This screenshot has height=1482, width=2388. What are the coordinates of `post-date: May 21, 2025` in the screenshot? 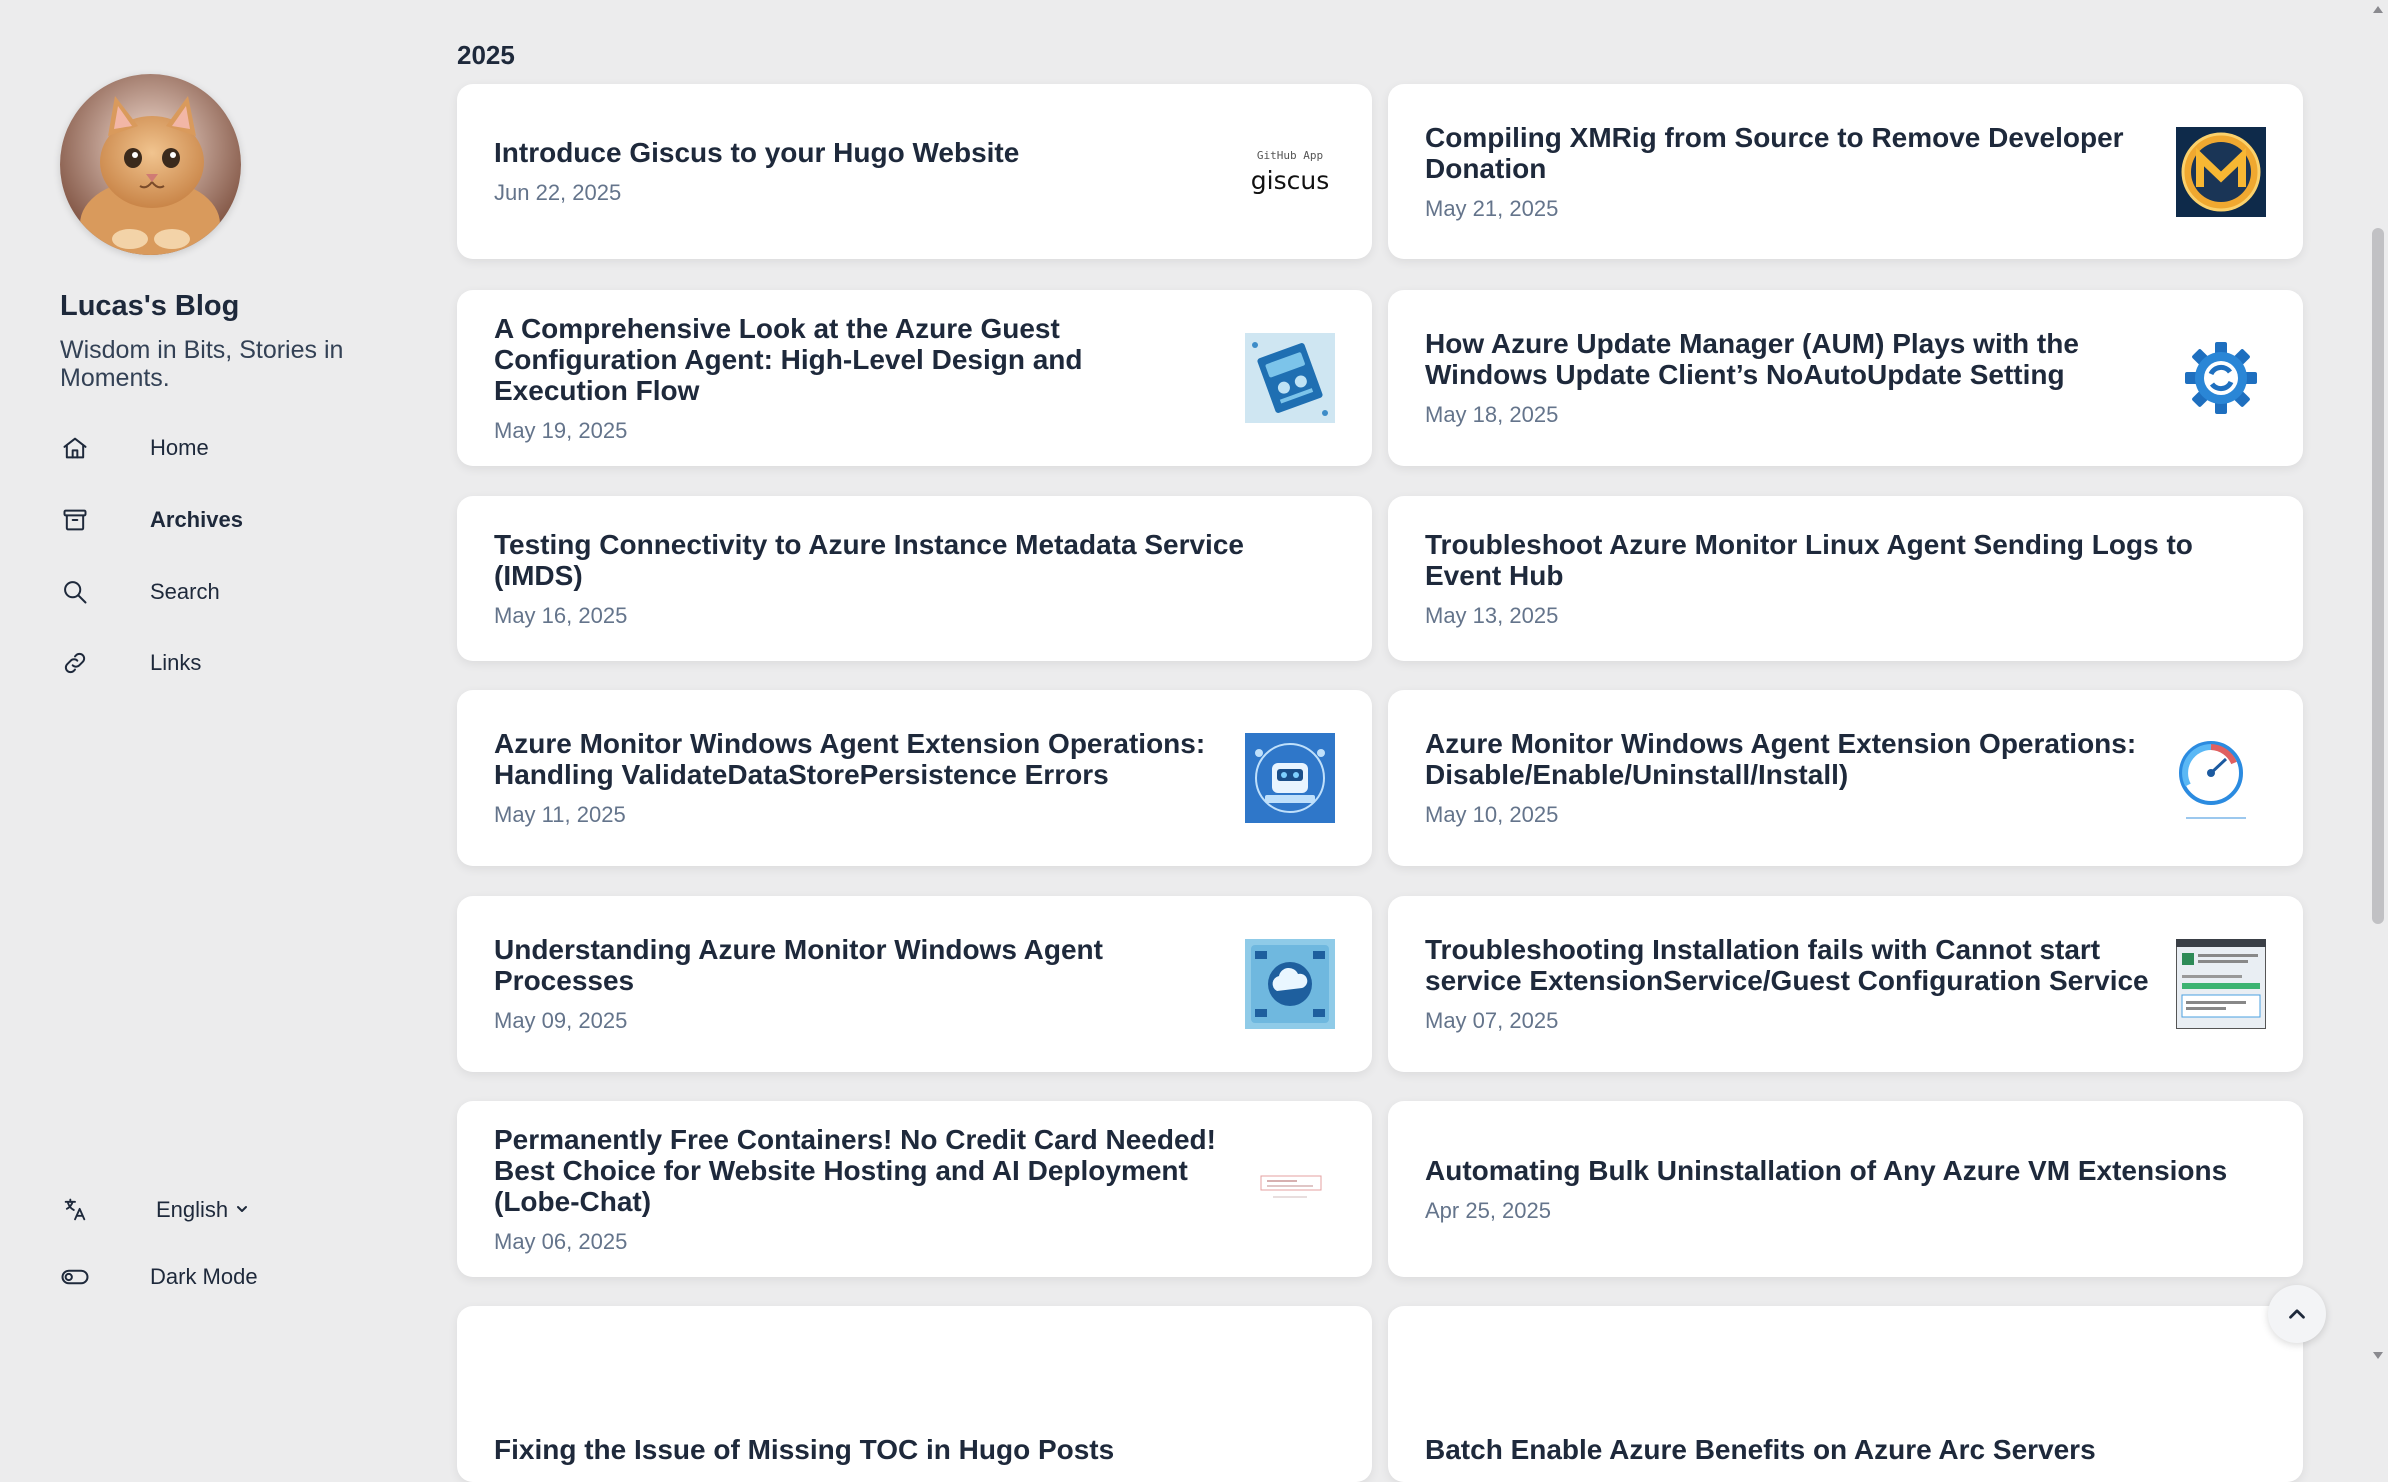 It's located at (1492, 208).